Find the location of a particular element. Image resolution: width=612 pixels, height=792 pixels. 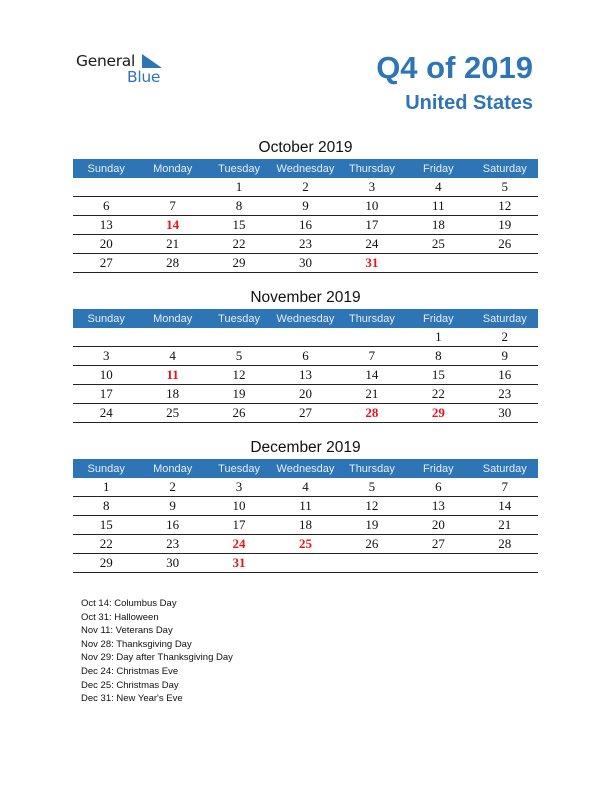

week-row: 1234567 is located at coordinates (305, 487).